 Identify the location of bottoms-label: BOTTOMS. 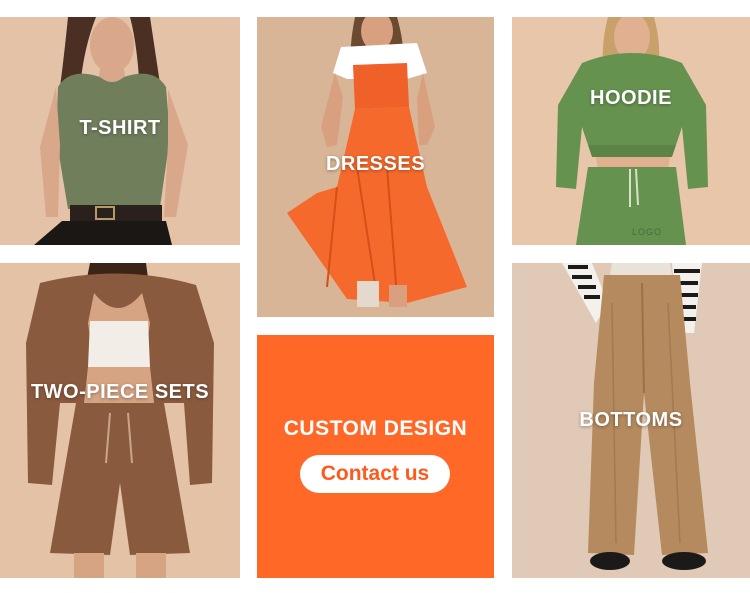
(631, 420).